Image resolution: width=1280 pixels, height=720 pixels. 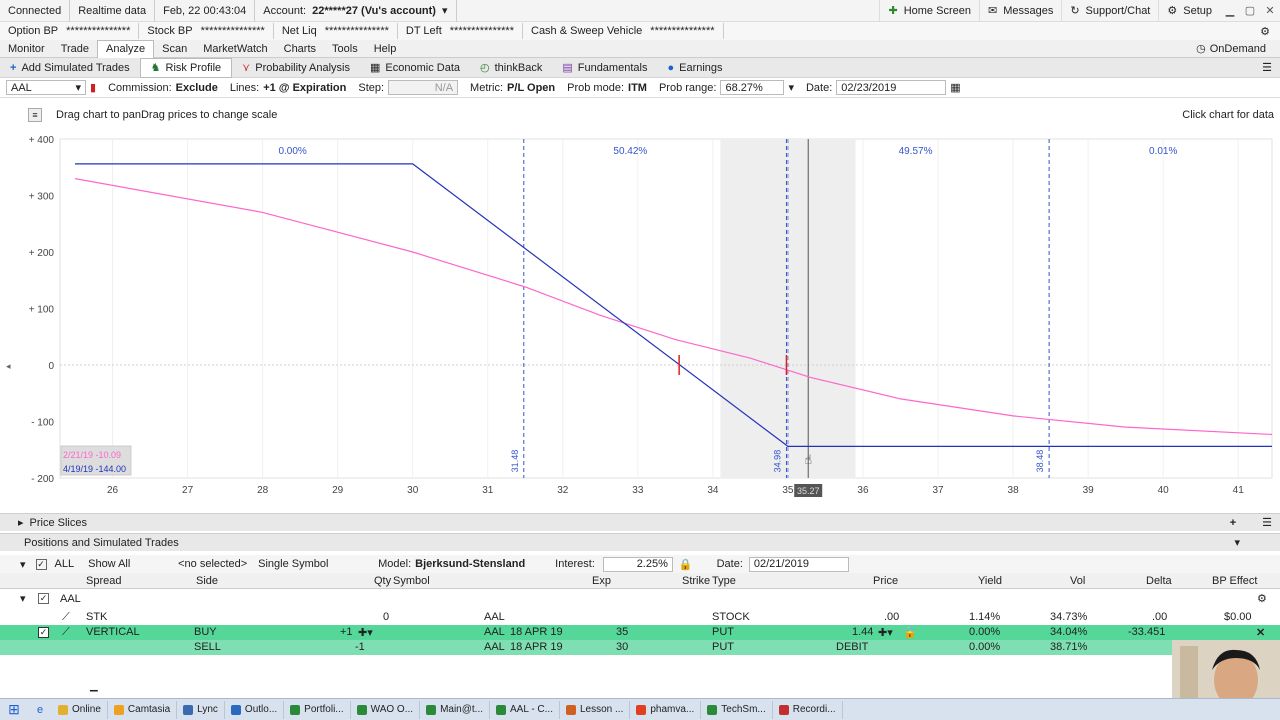 I want to click on price-slices-header: ▸ Price Slices + ☰, so click(x=640, y=522).